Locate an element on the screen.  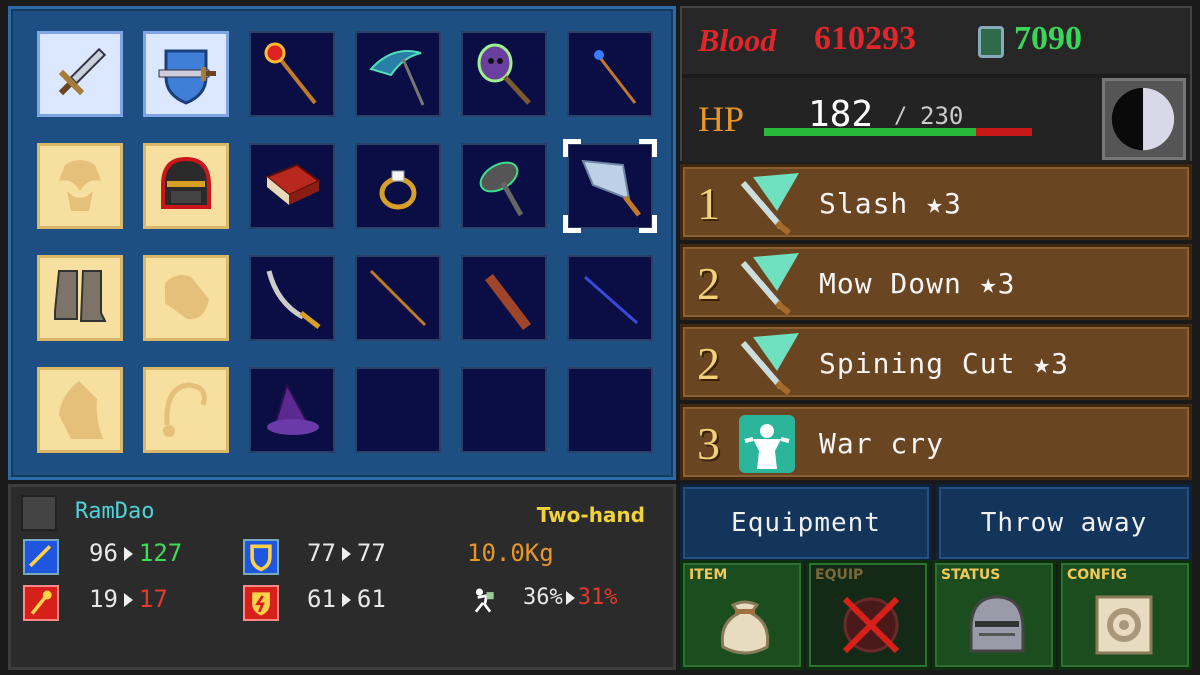
wand-icon is located at coordinates (615, 77).